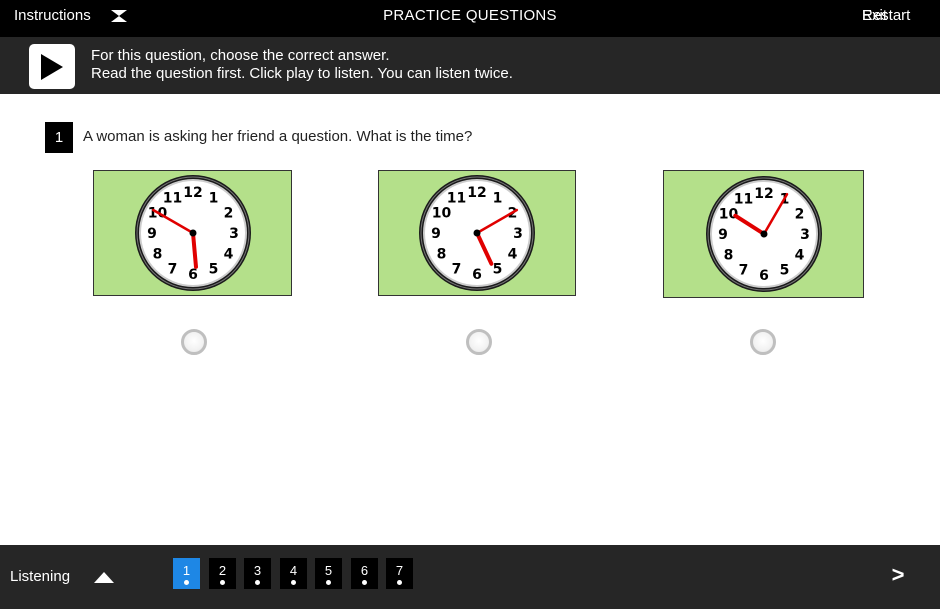 The image size is (940, 609). What do you see at coordinates (886, 15) in the screenshot?
I see `restart-button: Restart` at bounding box center [886, 15].